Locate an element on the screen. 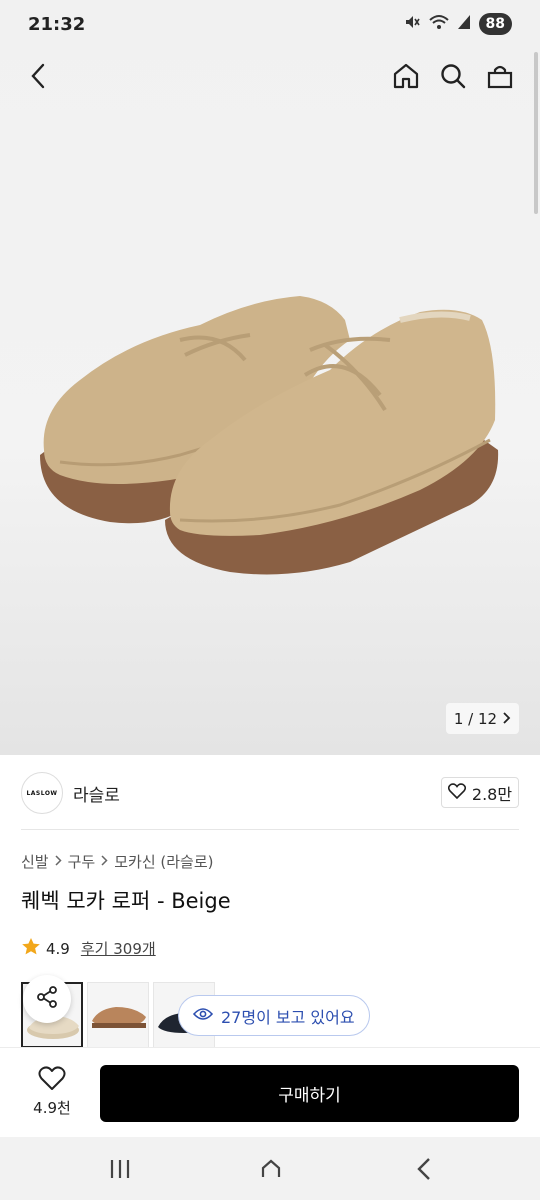 The width and height of the screenshot is (540, 1200). brand-like-button: 2.8만 is located at coordinates (480, 792).